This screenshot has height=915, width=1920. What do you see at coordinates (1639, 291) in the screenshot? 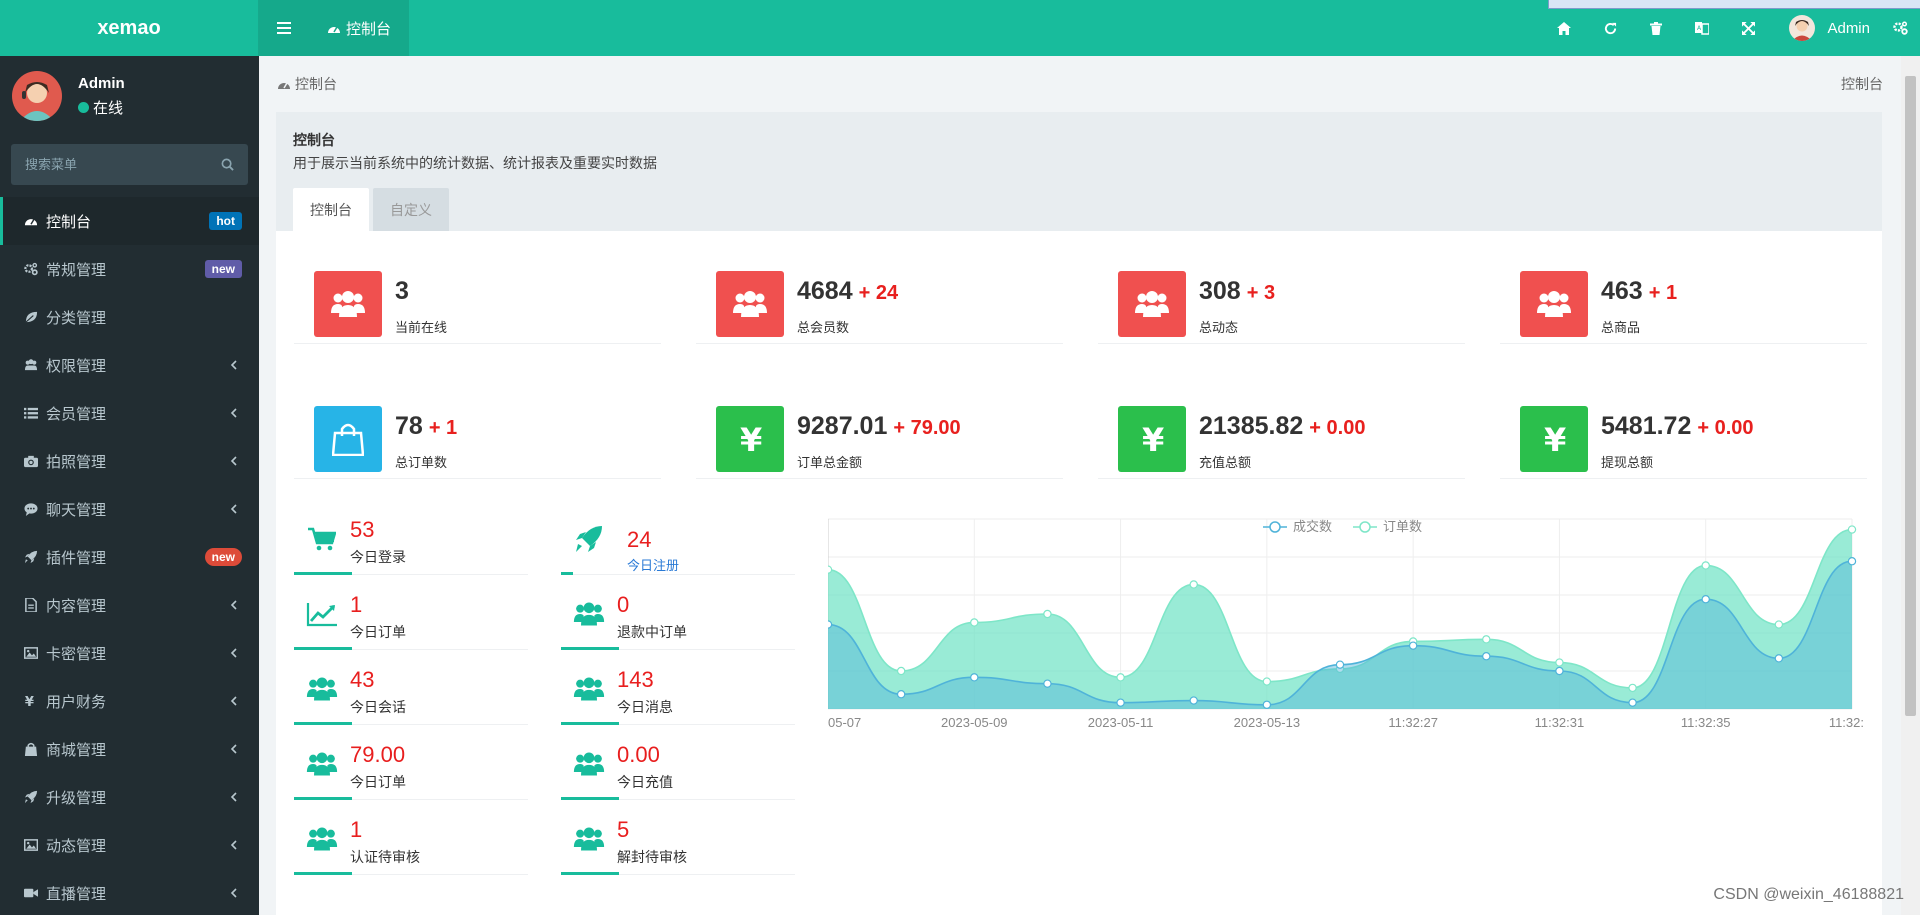
I see `stat-value-row: 463 + 1` at bounding box center [1639, 291].